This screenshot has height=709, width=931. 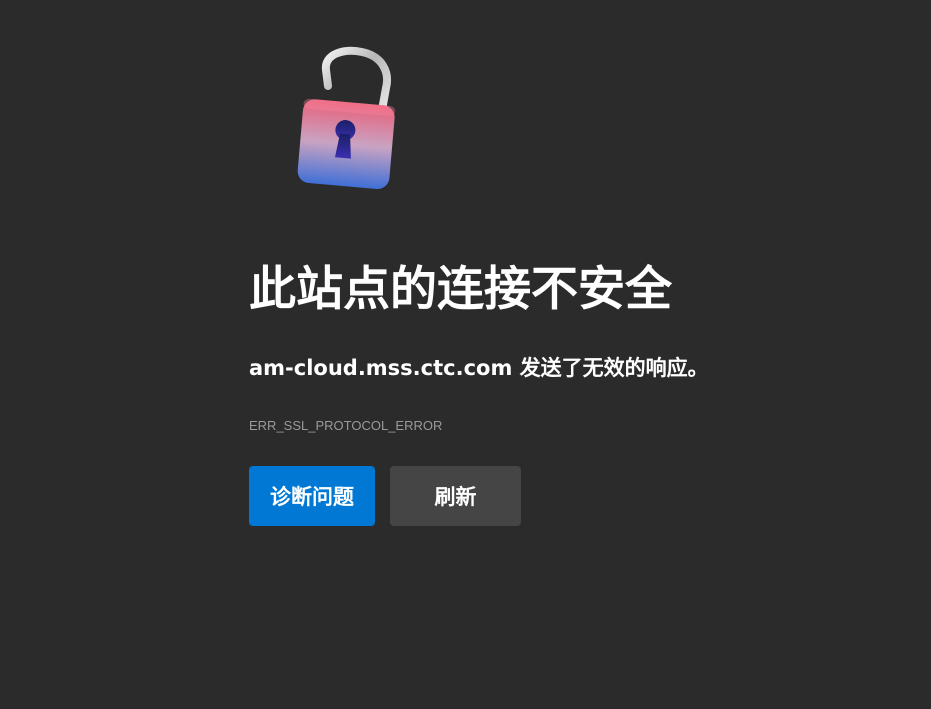 I want to click on page-title: 此站点的连接不安全, so click(x=460, y=289).